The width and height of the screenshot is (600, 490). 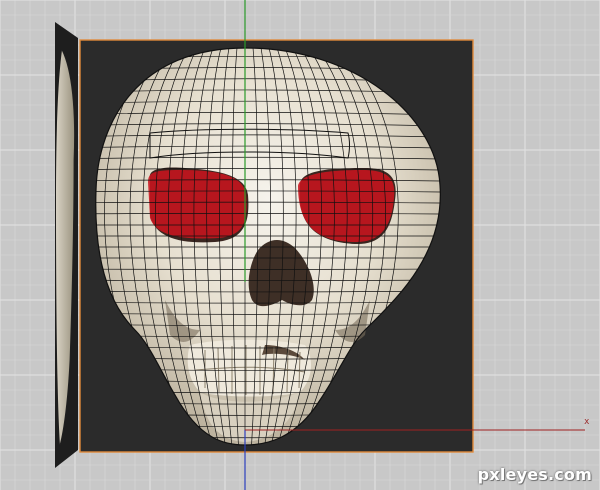 I want to click on side-plane, so click(x=66, y=245).